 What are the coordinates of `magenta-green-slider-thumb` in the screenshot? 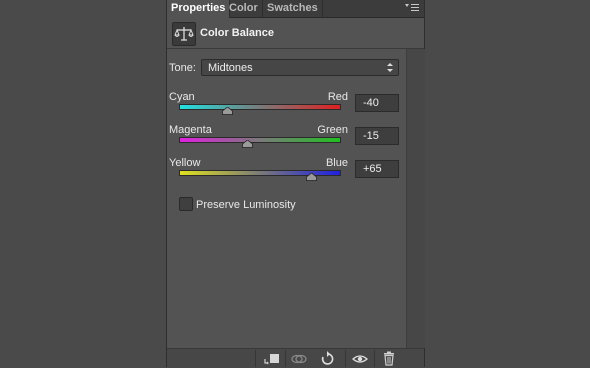 It's located at (247, 144).